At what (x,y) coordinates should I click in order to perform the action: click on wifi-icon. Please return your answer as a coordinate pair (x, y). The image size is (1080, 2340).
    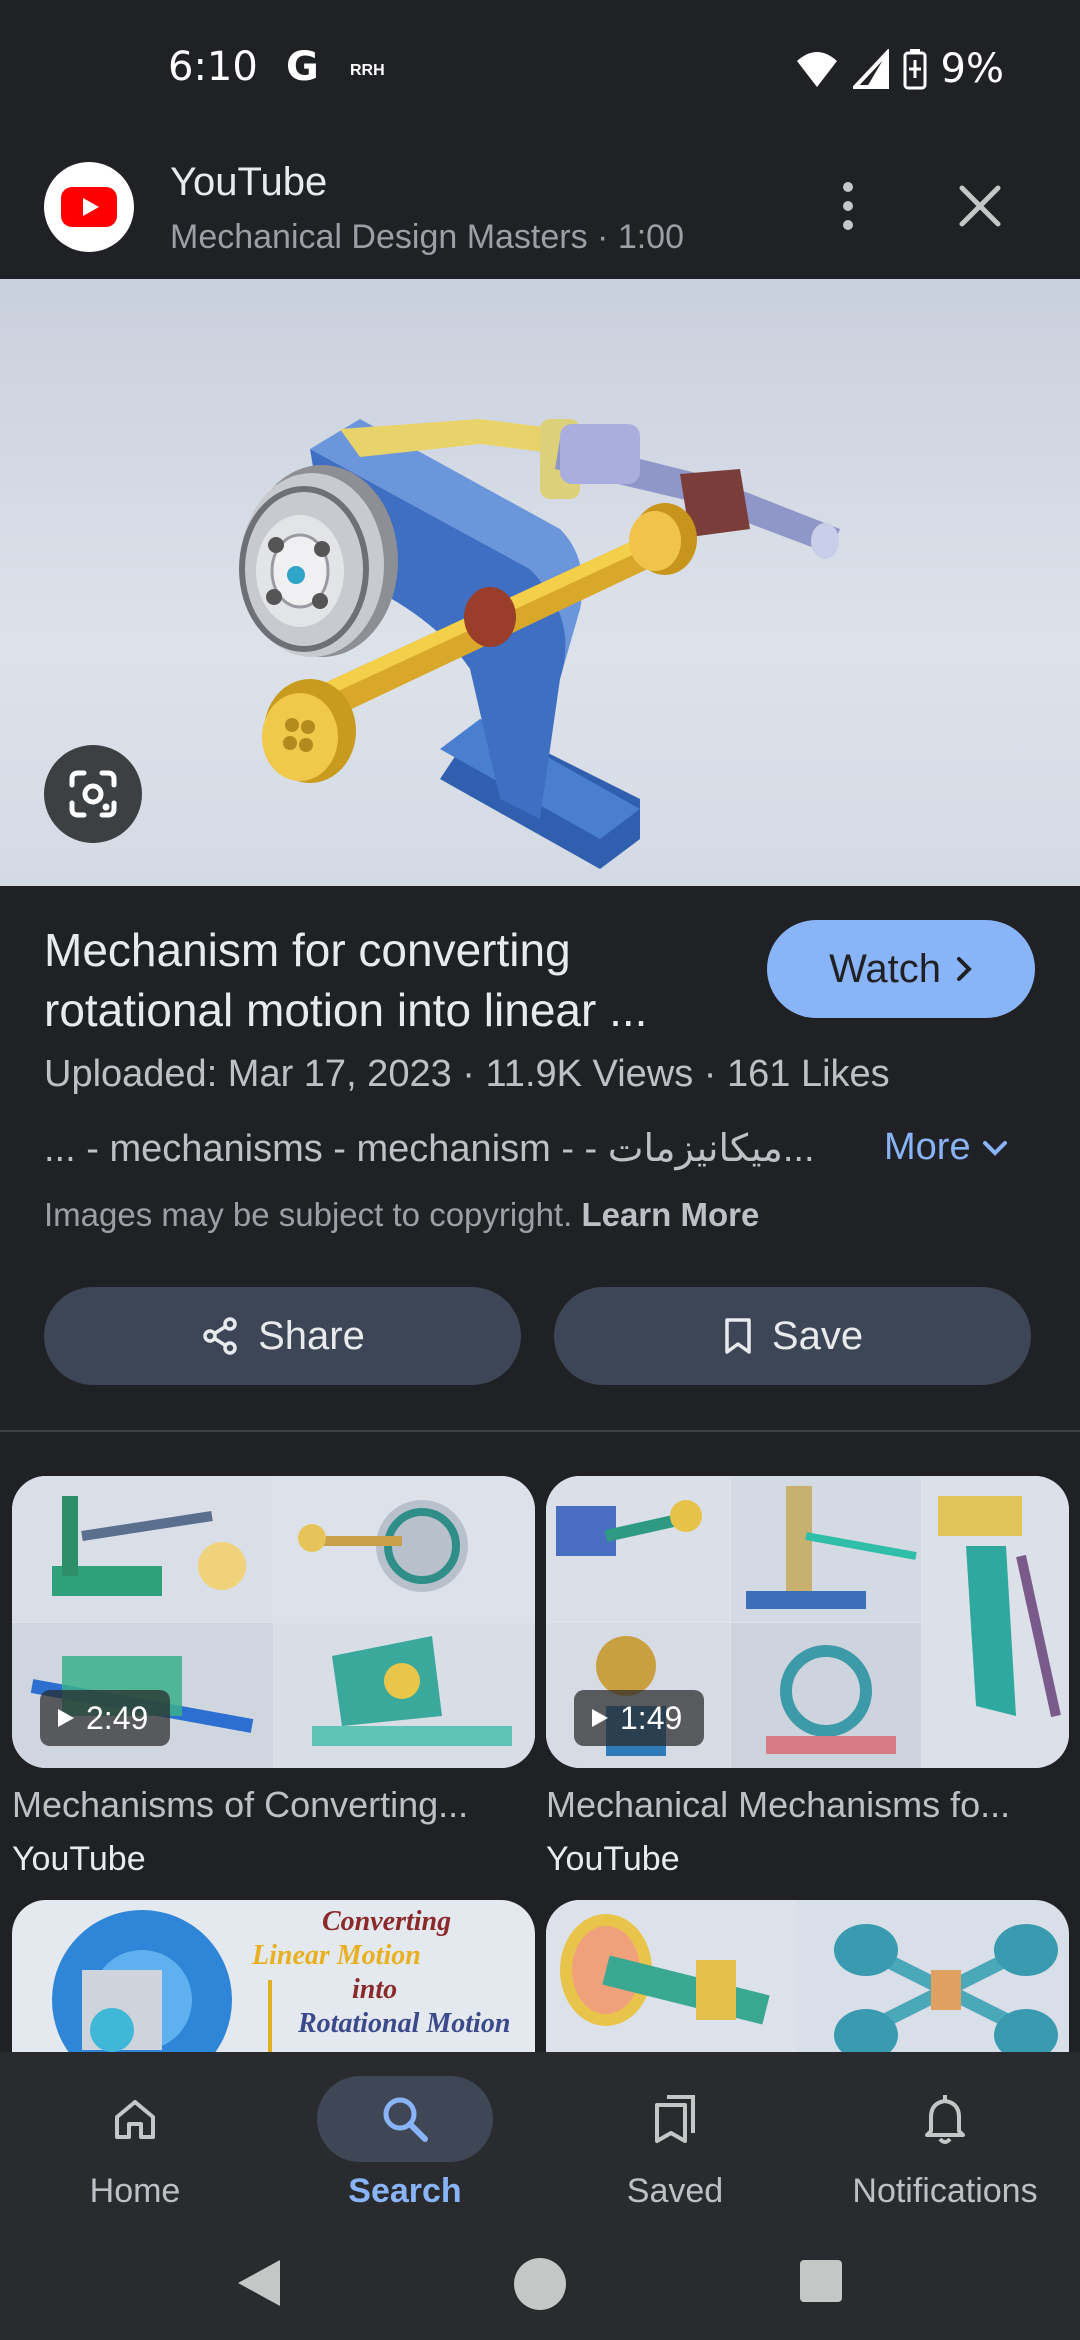
    Looking at the image, I should click on (816, 69).